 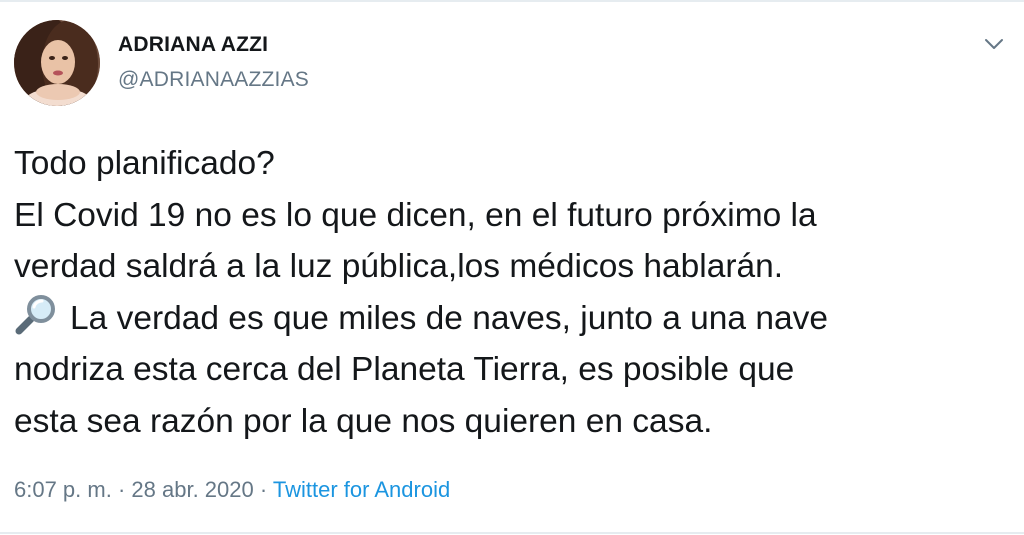 I want to click on author-name: ADRIANA AZZI, so click(x=193, y=45).